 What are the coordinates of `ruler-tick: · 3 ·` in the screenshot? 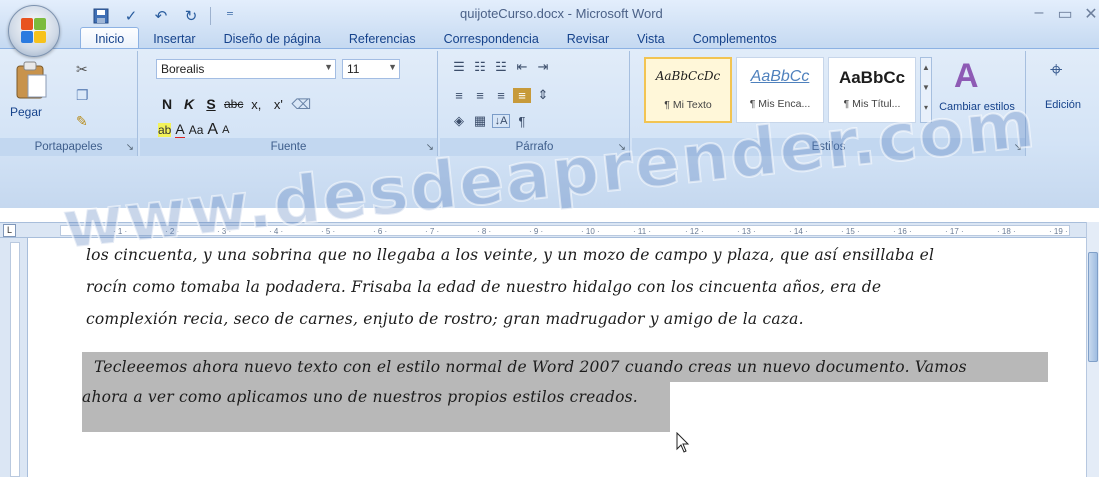 It's located at (224, 231).